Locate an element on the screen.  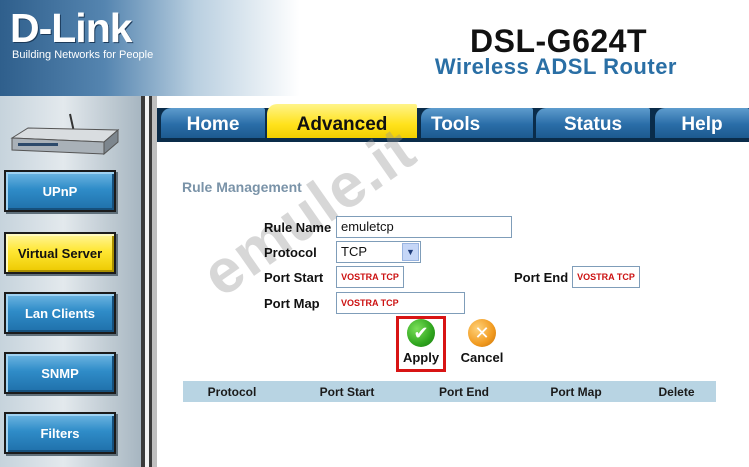
port-end-label: Port End is located at coordinates (541, 277).